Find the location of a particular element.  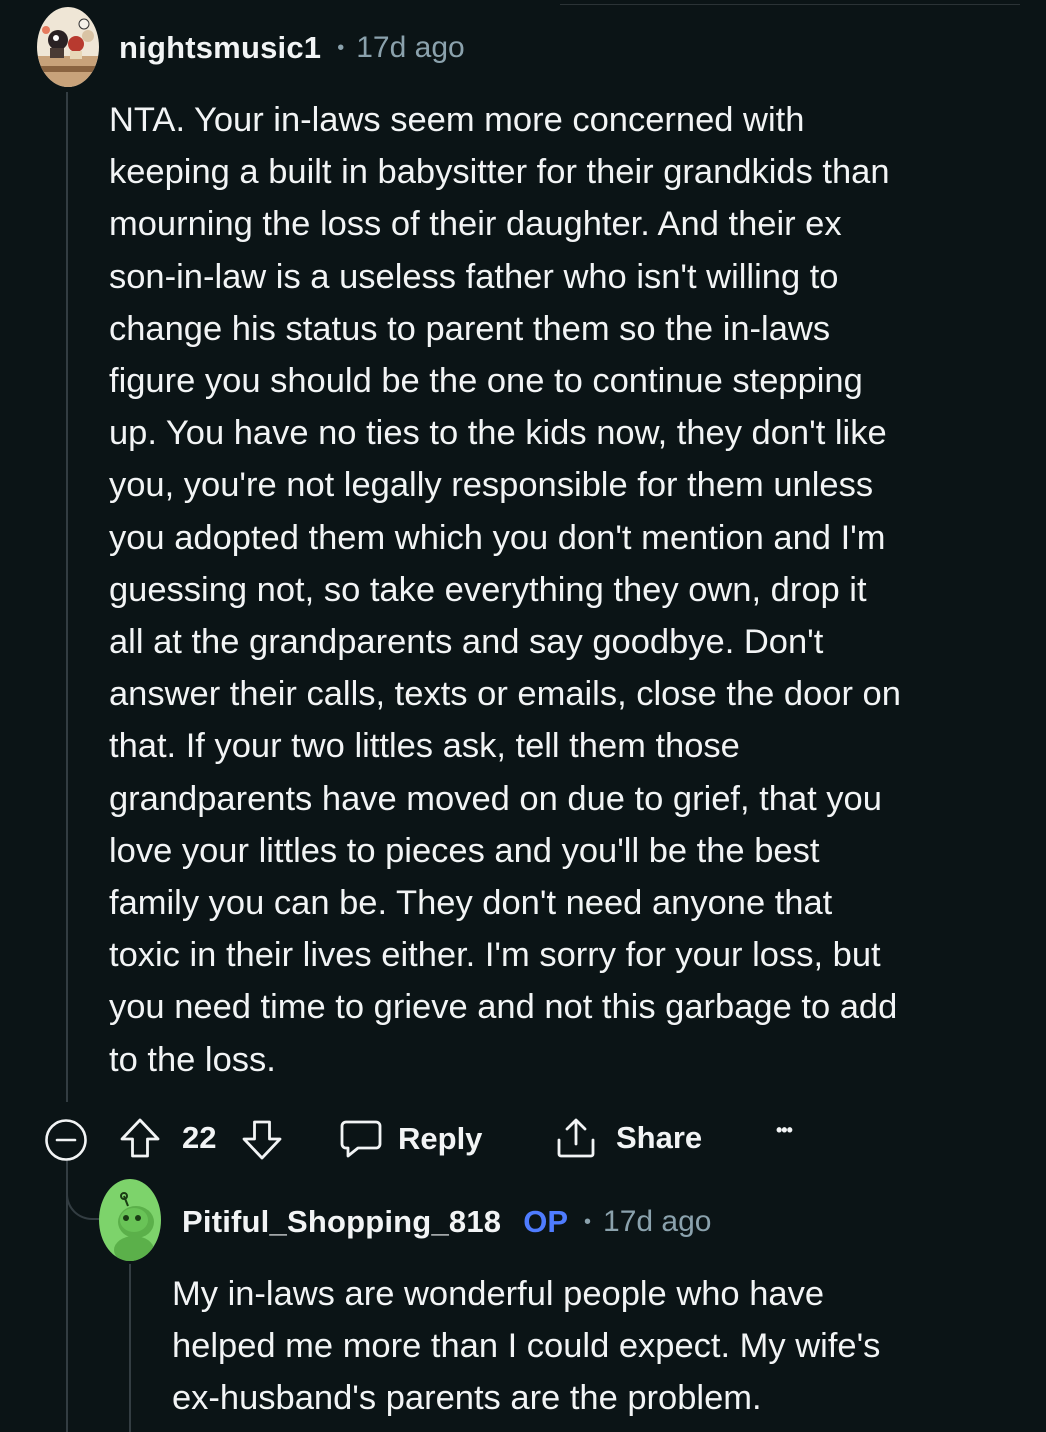

reply-button: Reply is located at coordinates (411, 1139).